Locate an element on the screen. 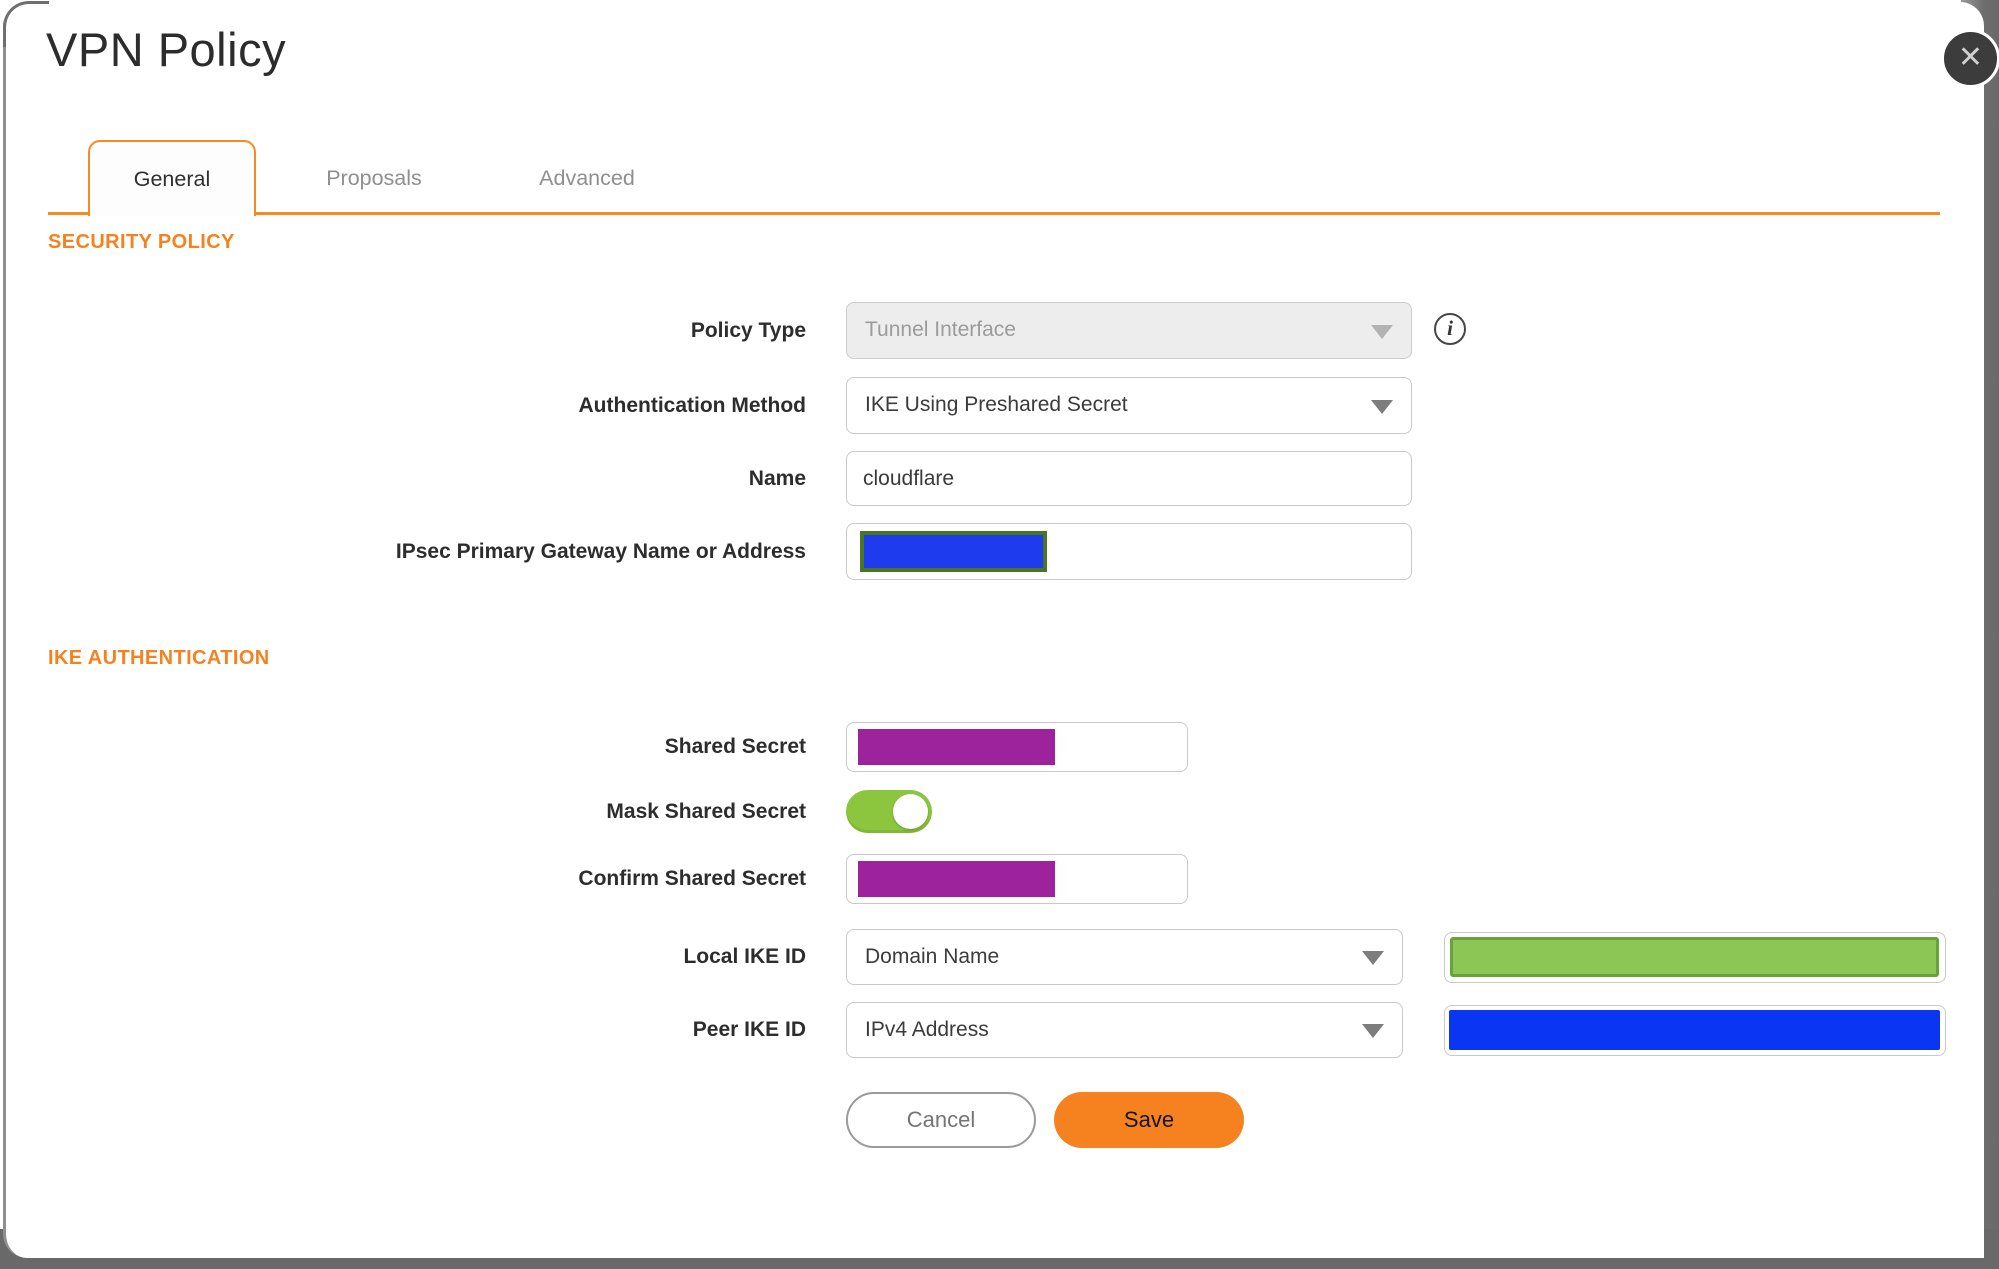 The width and height of the screenshot is (1999, 1269). name-label: Name is located at coordinates (777, 478).